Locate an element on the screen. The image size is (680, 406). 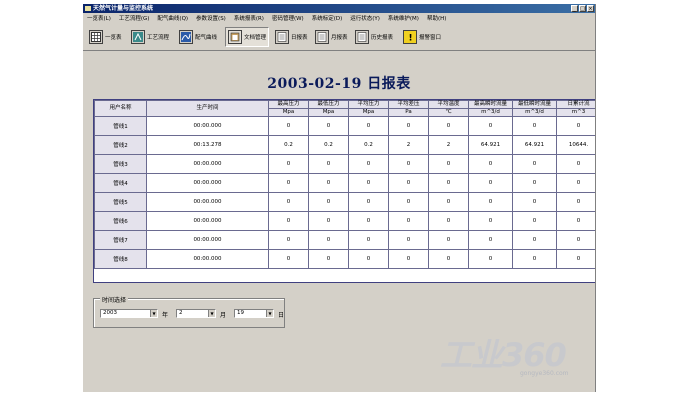
toolbar-button-monthly: 月报表 is located at coordinates (331, 37).